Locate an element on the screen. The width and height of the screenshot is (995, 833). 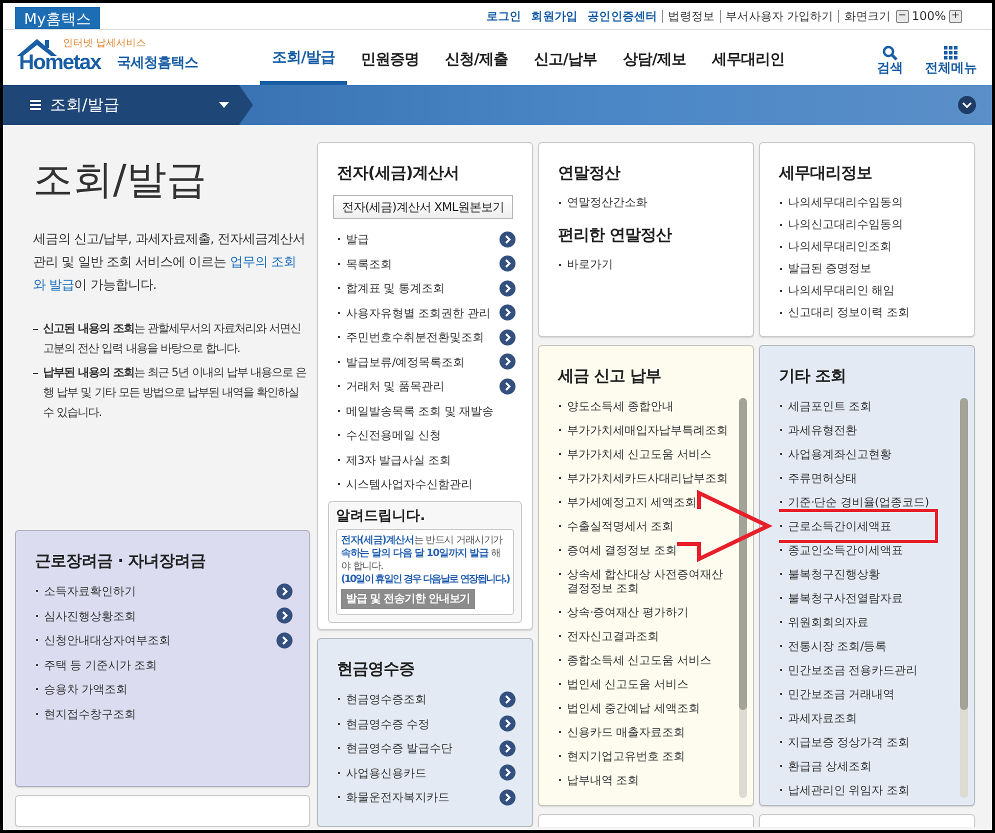
section-title: 현금영수증 is located at coordinates (376, 669).